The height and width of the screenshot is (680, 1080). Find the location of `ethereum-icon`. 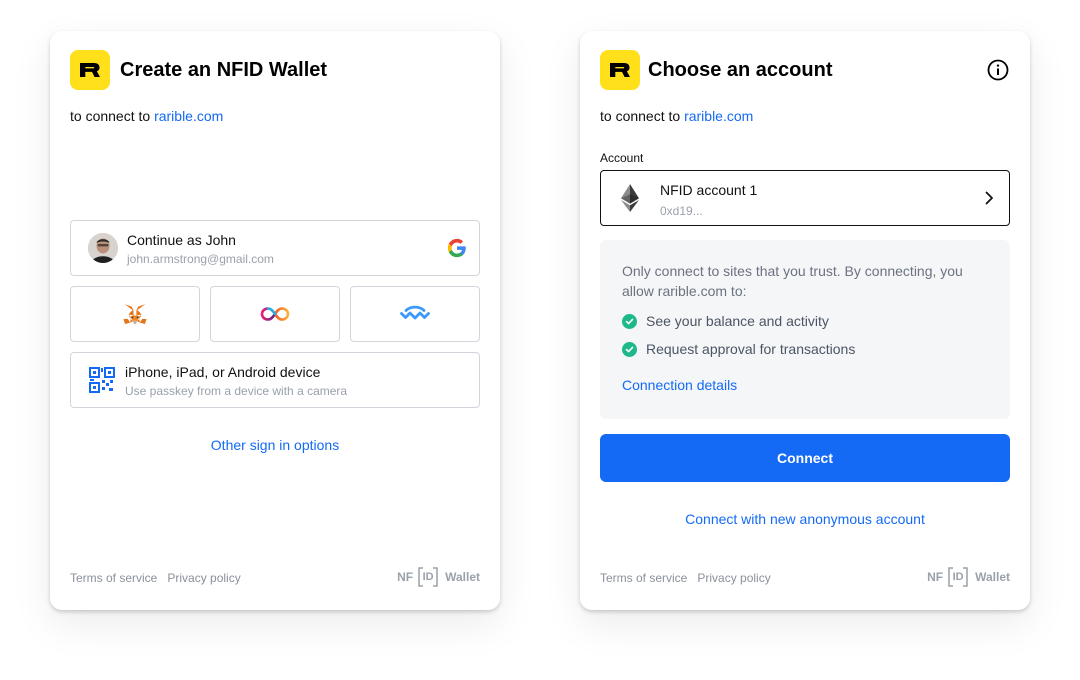

ethereum-icon is located at coordinates (630, 198).